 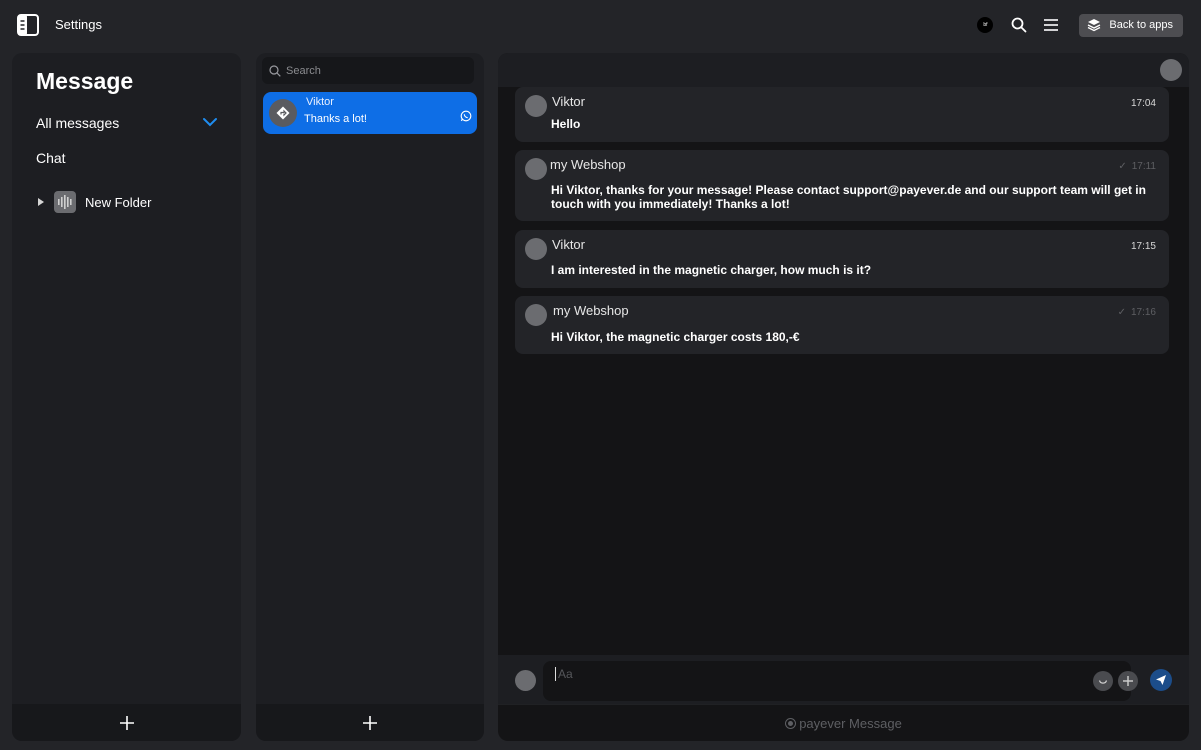 I want to click on contact-avatar, so click(x=283, y=113).